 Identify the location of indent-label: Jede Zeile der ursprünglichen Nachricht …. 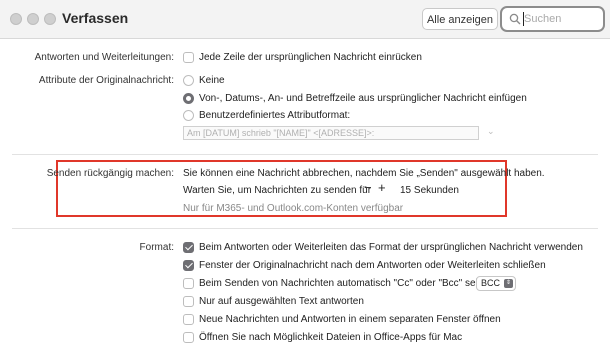
(310, 57).